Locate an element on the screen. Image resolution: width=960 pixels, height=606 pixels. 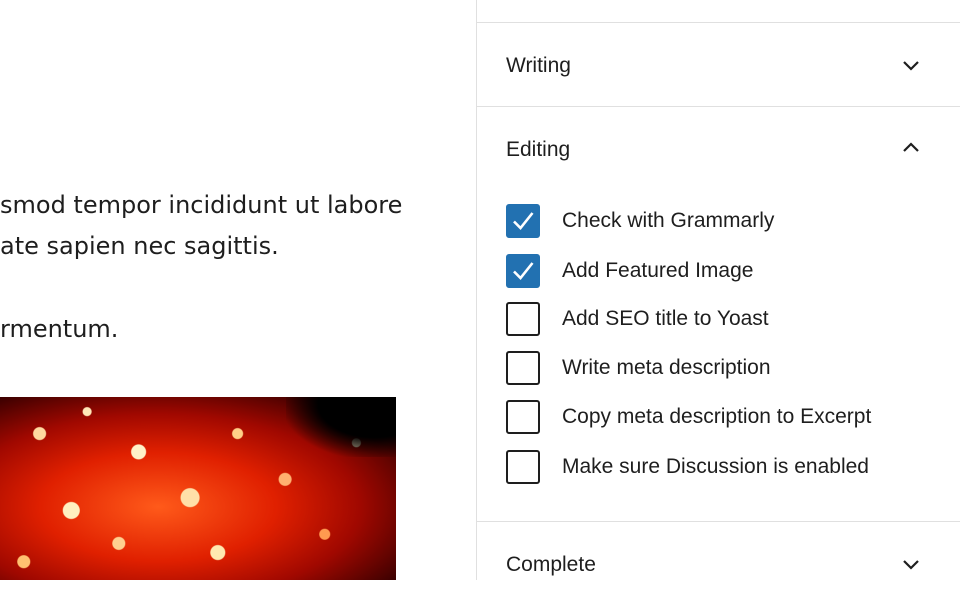
checklist-item: Add SEO title to Yoast is located at coordinates (726, 318).